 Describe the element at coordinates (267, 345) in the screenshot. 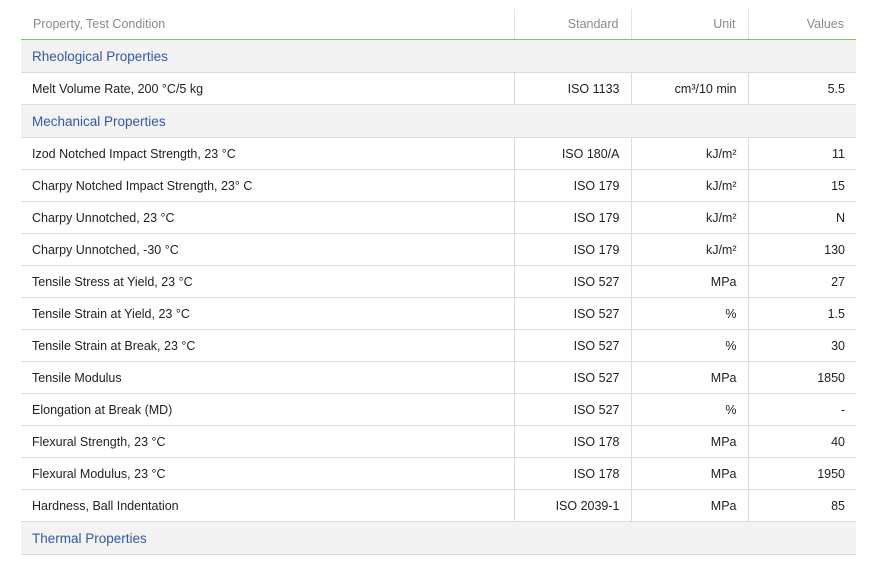

I see `property-cell: Tensile Strain at Break, 23 °C` at that location.